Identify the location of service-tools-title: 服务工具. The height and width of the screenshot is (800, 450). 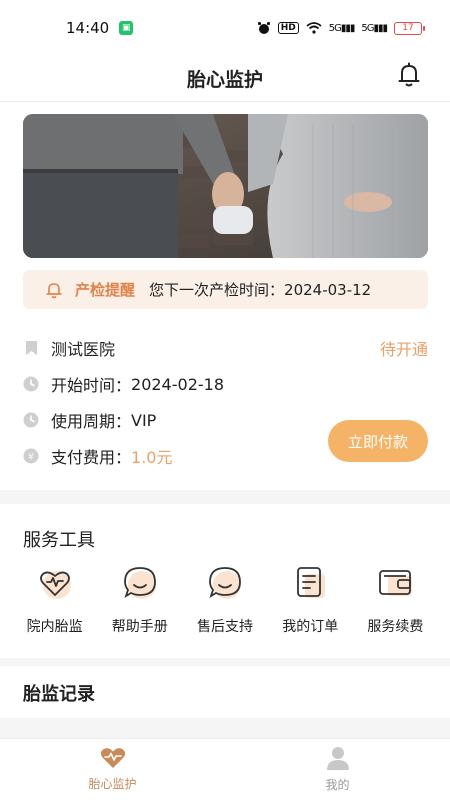
(59, 540).